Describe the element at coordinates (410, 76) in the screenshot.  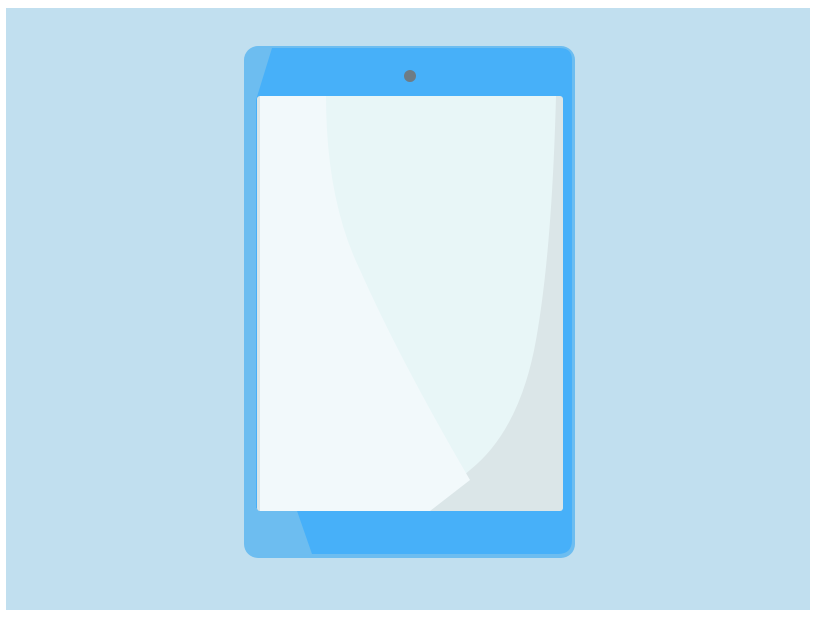
I see `front-camera-icon` at that location.